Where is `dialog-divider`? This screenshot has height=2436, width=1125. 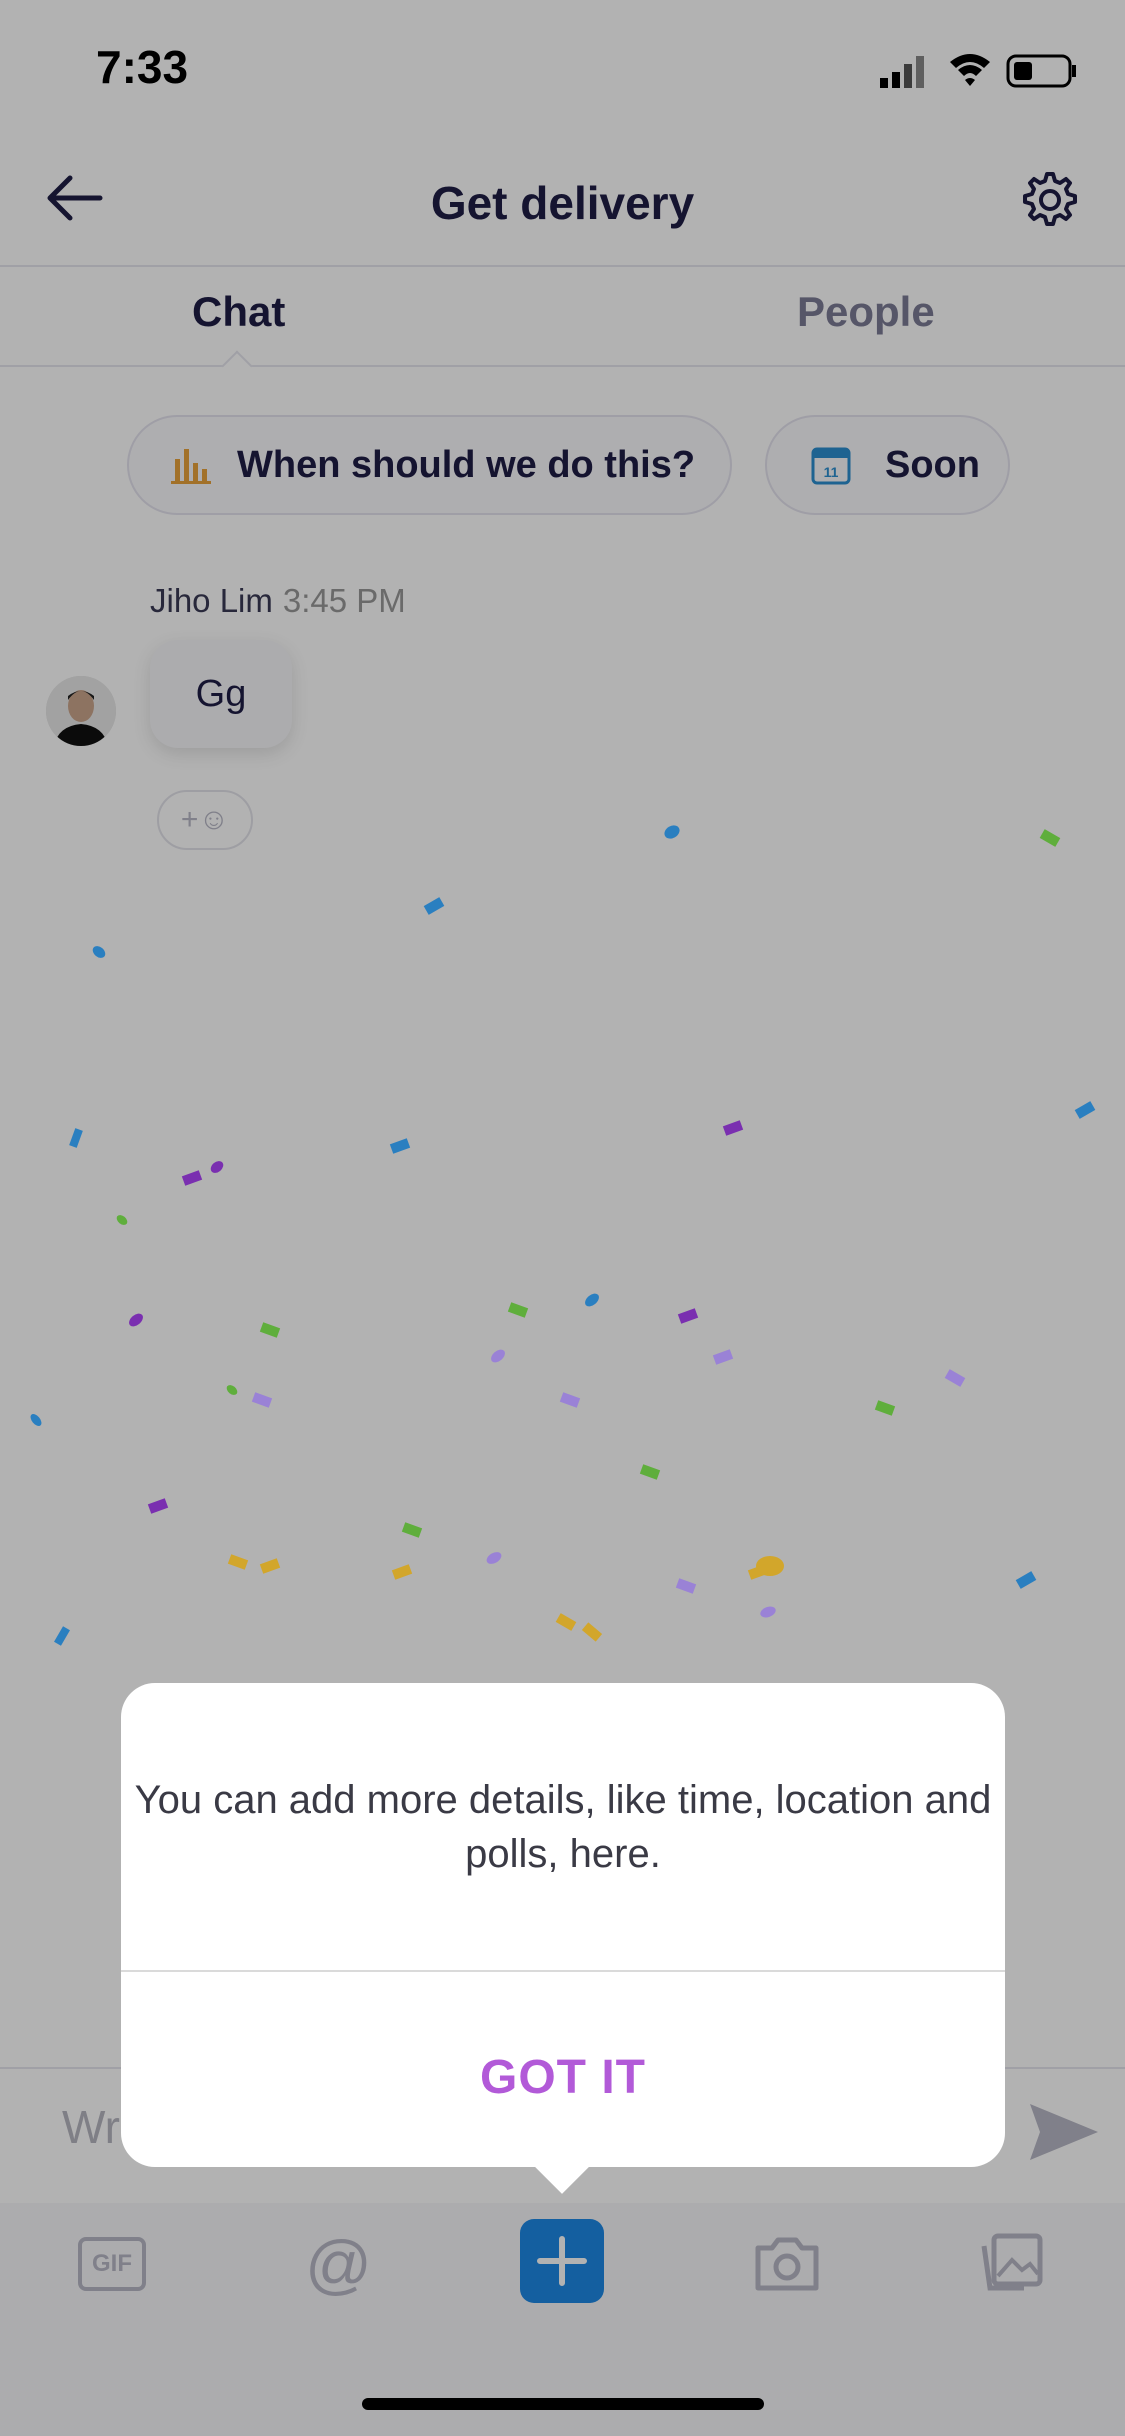 dialog-divider is located at coordinates (563, 1971).